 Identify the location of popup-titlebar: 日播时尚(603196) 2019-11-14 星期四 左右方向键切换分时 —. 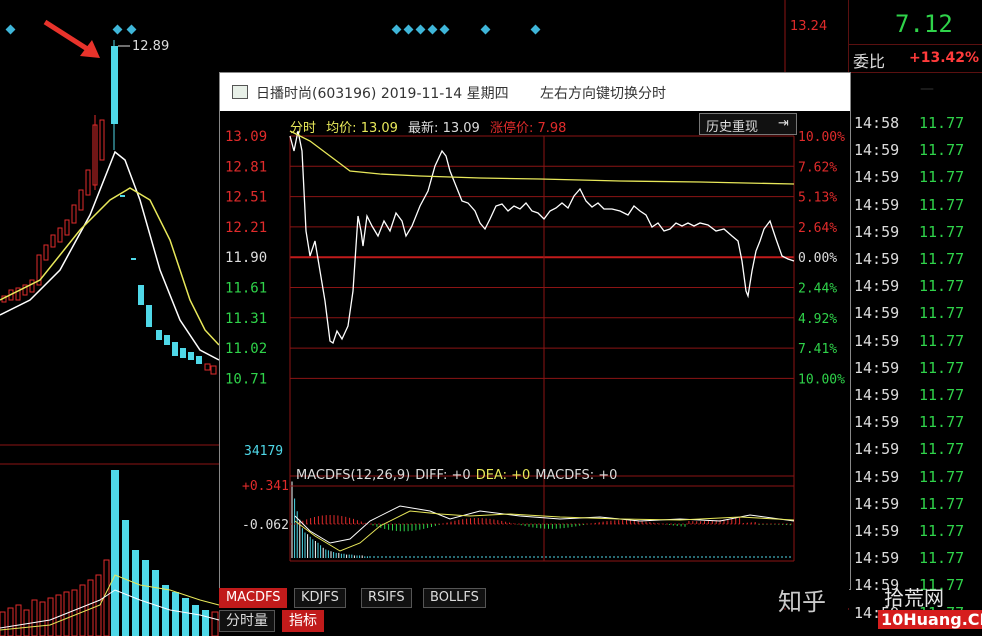
(577, 92).